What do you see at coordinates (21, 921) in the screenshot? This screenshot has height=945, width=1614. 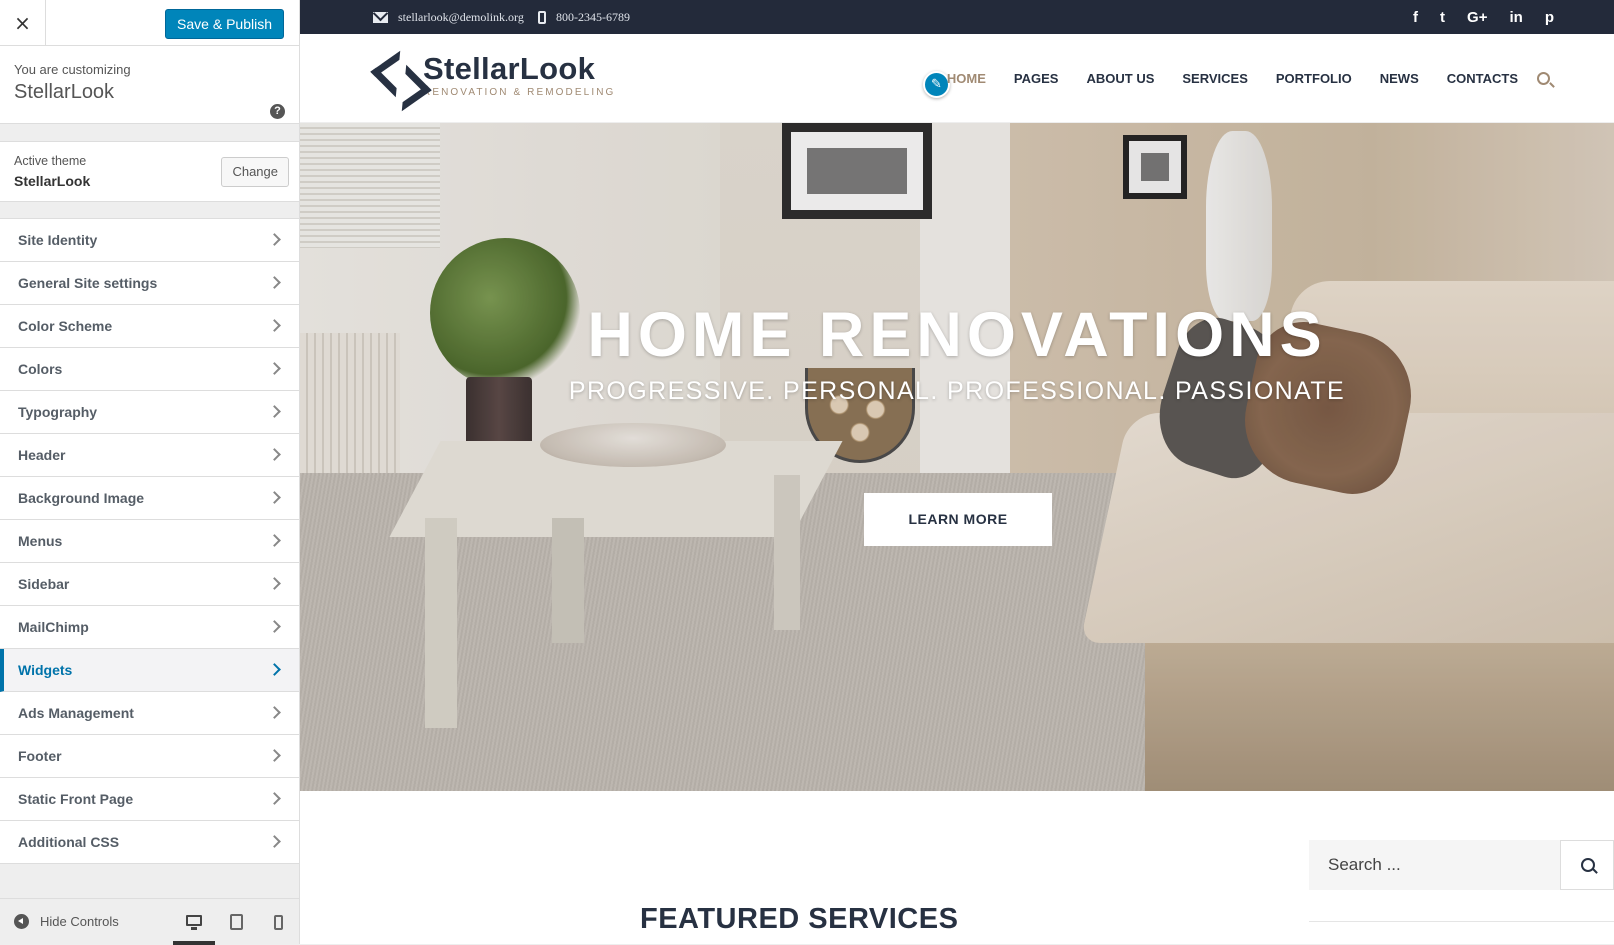 I see `collapse-icon` at bounding box center [21, 921].